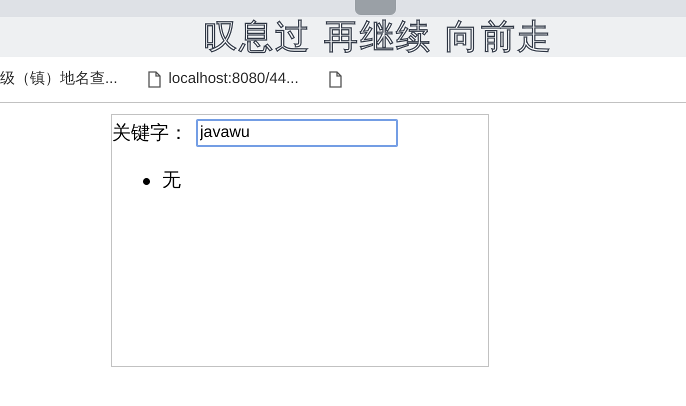 This screenshot has height=406, width=686. What do you see at coordinates (150, 133) in the screenshot?
I see `keyword-label: 关键字：` at bounding box center [150, 133].